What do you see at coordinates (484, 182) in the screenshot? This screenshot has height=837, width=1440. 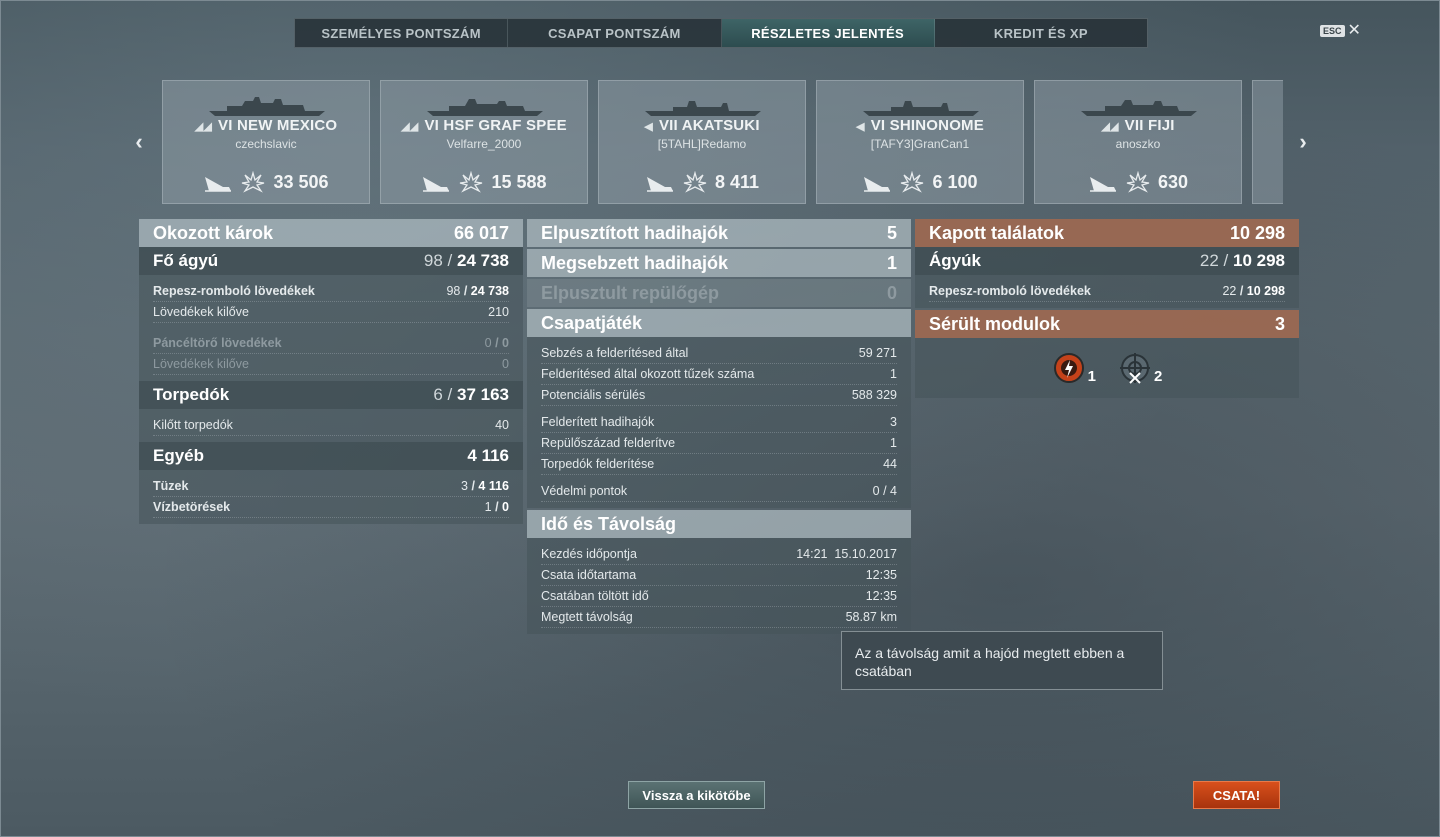 I see `card-stats: 15 588` at bounding box center [484, 182].